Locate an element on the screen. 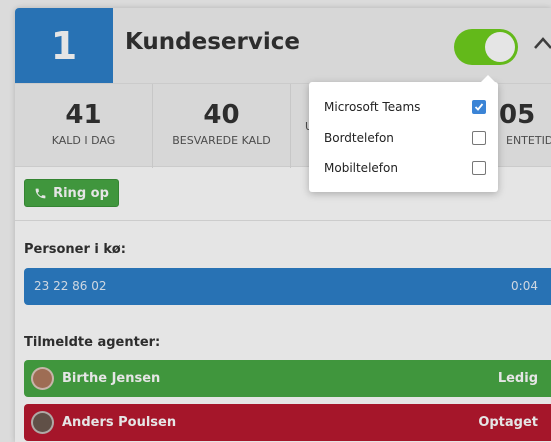 The width and height of the screenshot is (551, 442). queue-toggle is located at coordinates (486, 47).